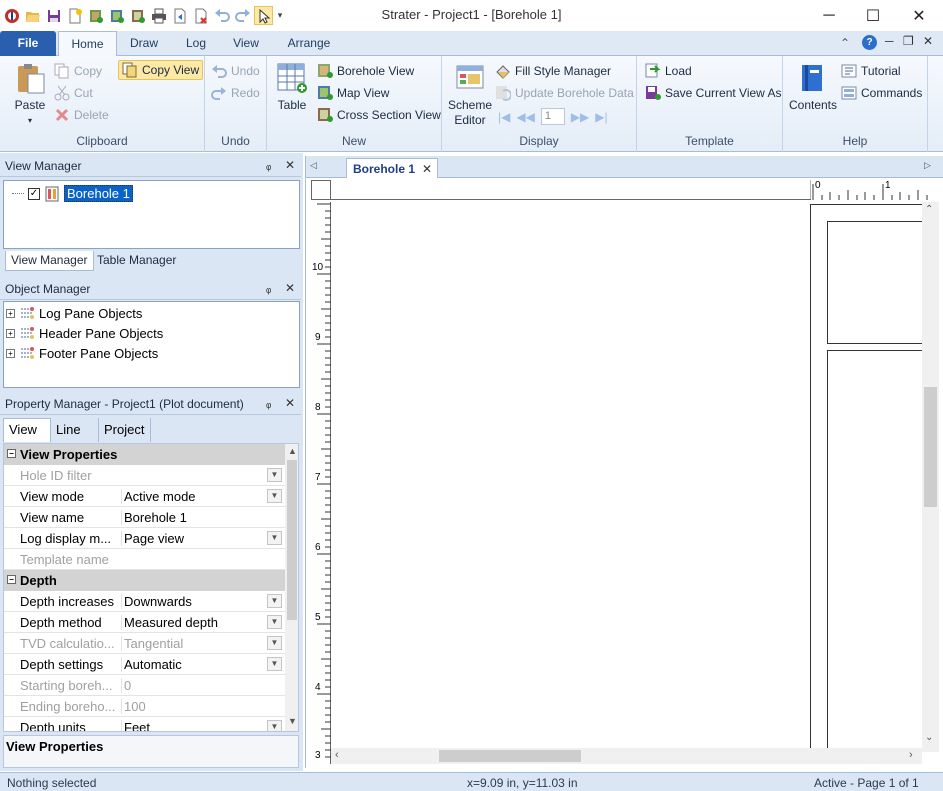 The width and height of the screenshot is (943, 791). Describe the element at coordinates (928, 41) in the screenshot. I see `mdi-close-icon: ✕` at that location.